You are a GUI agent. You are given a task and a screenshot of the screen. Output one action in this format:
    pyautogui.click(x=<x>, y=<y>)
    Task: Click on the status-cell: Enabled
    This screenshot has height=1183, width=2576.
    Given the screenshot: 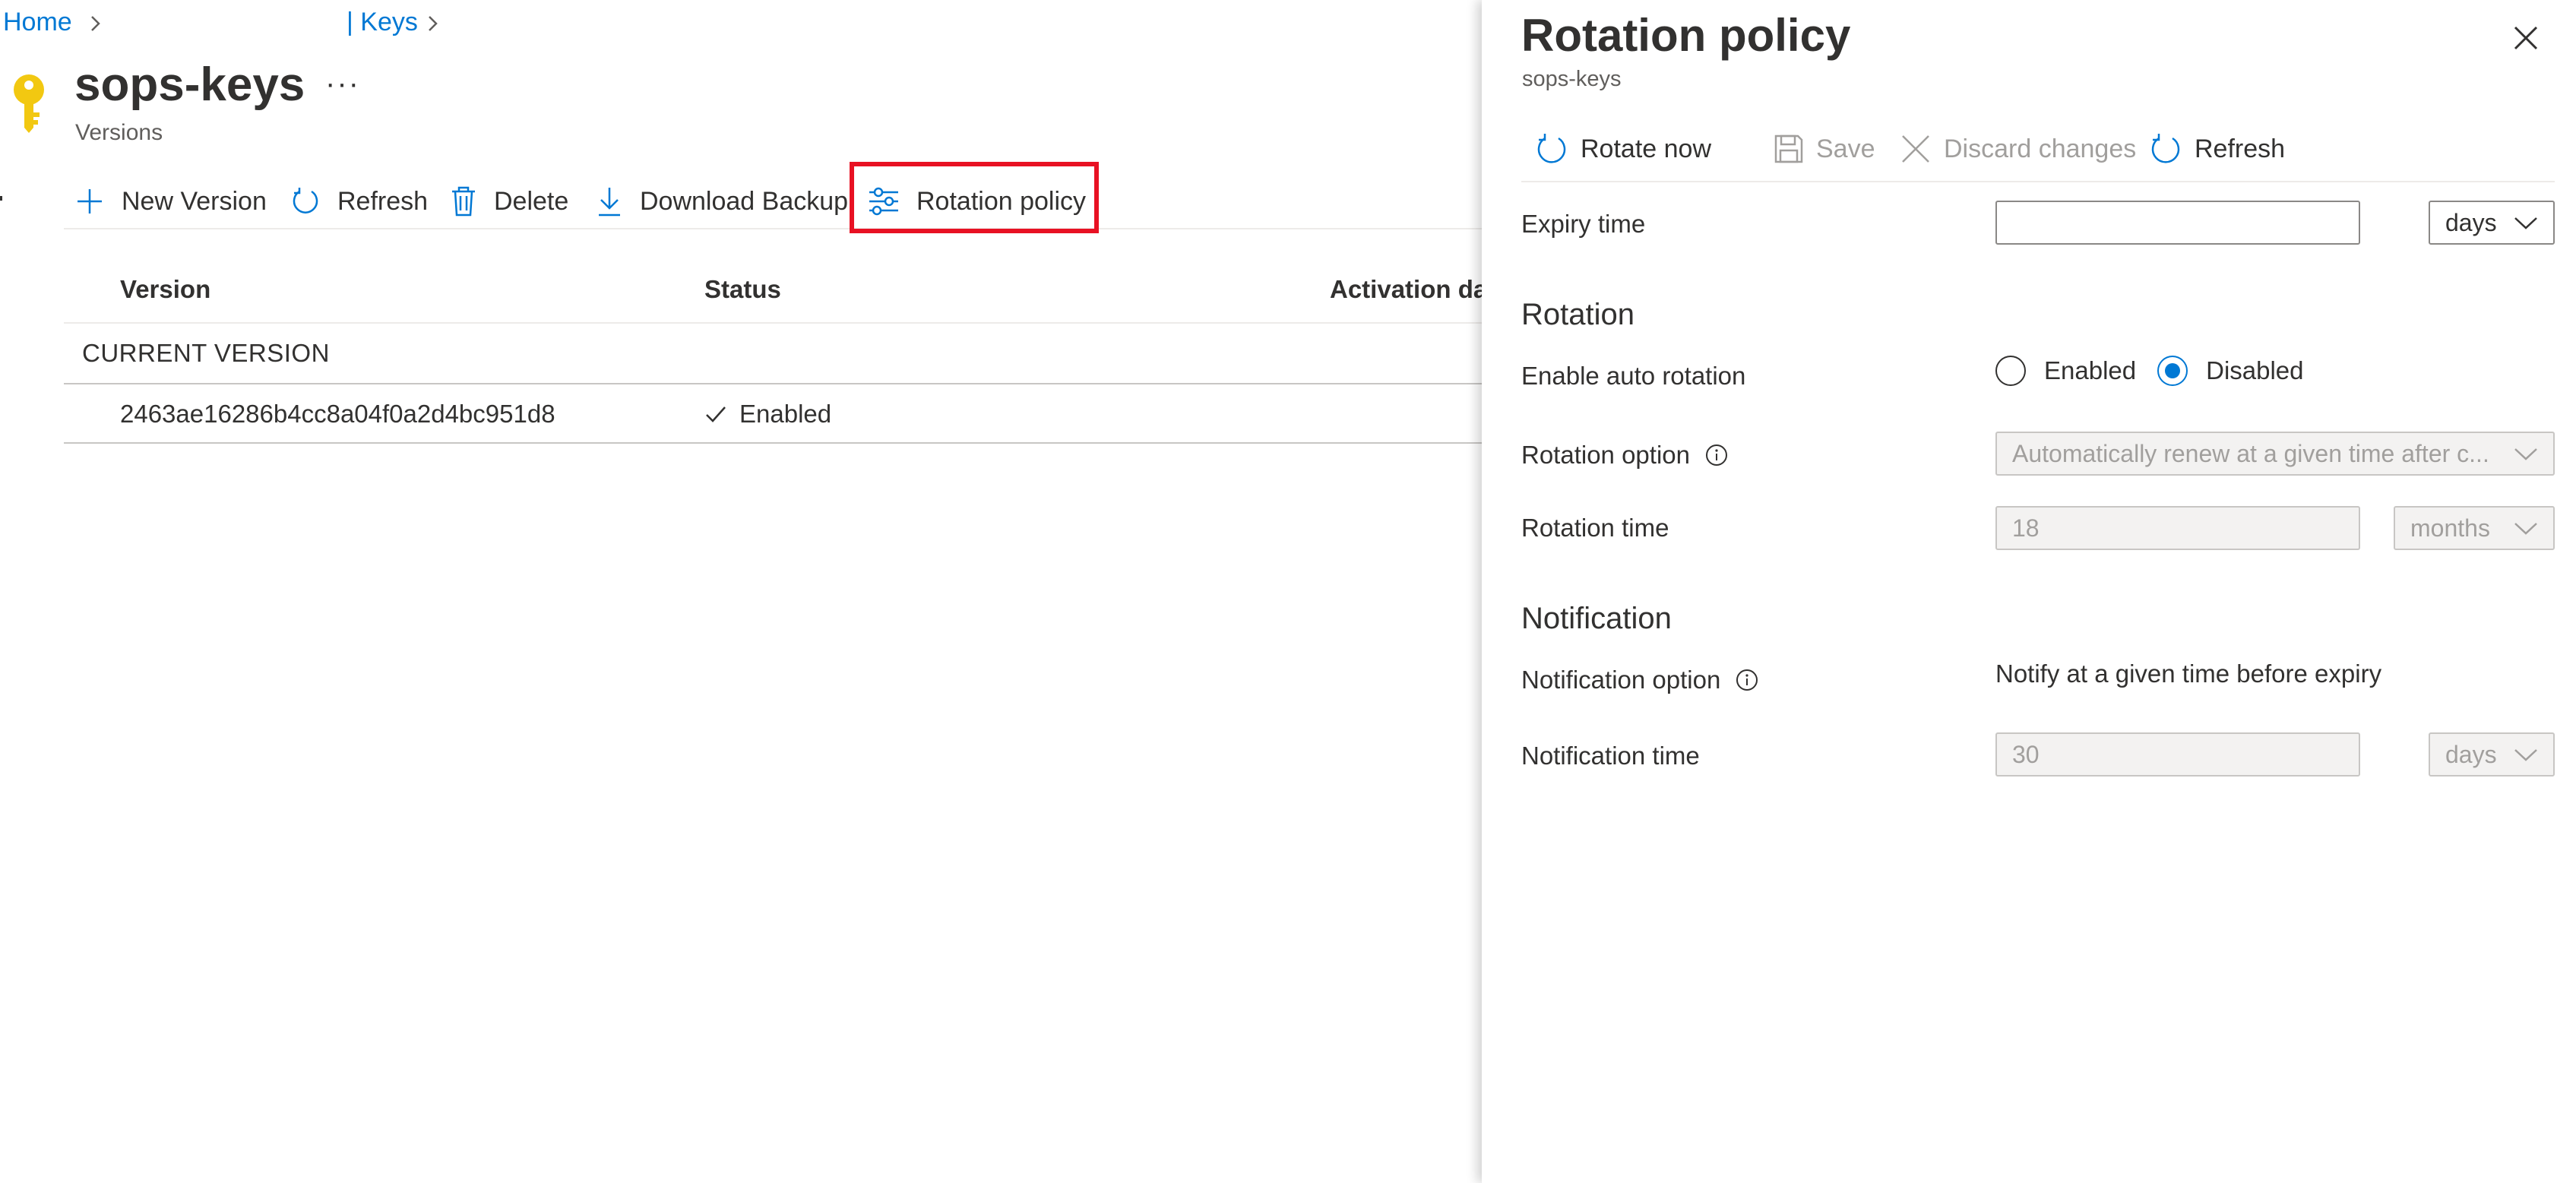 What is the action you would take?
    pyautogui.click(x=767, y=414)
    